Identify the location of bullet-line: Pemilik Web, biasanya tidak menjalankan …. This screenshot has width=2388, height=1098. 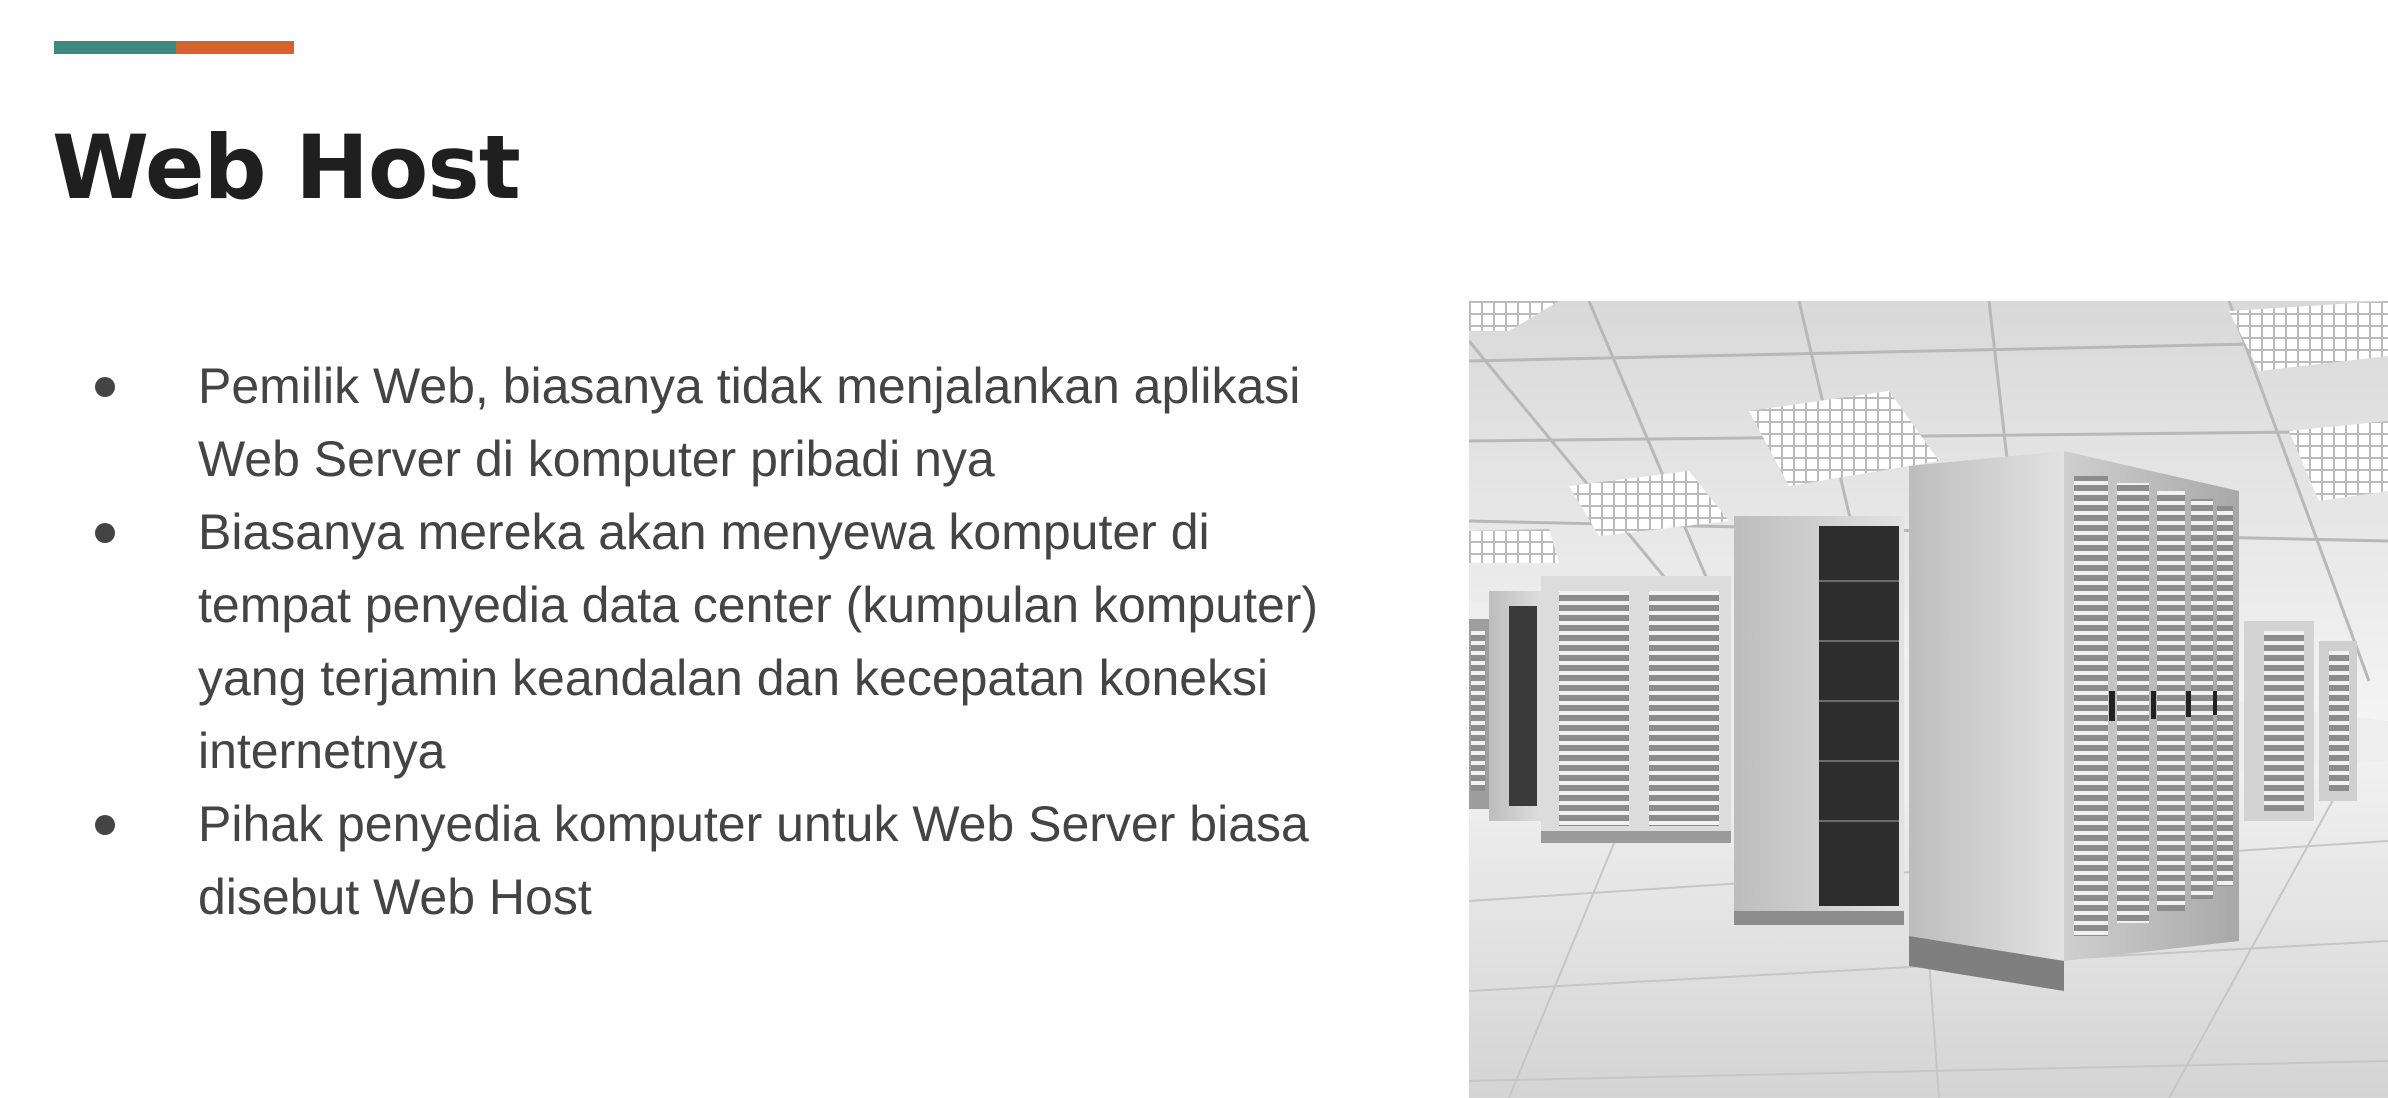
(749, 386).